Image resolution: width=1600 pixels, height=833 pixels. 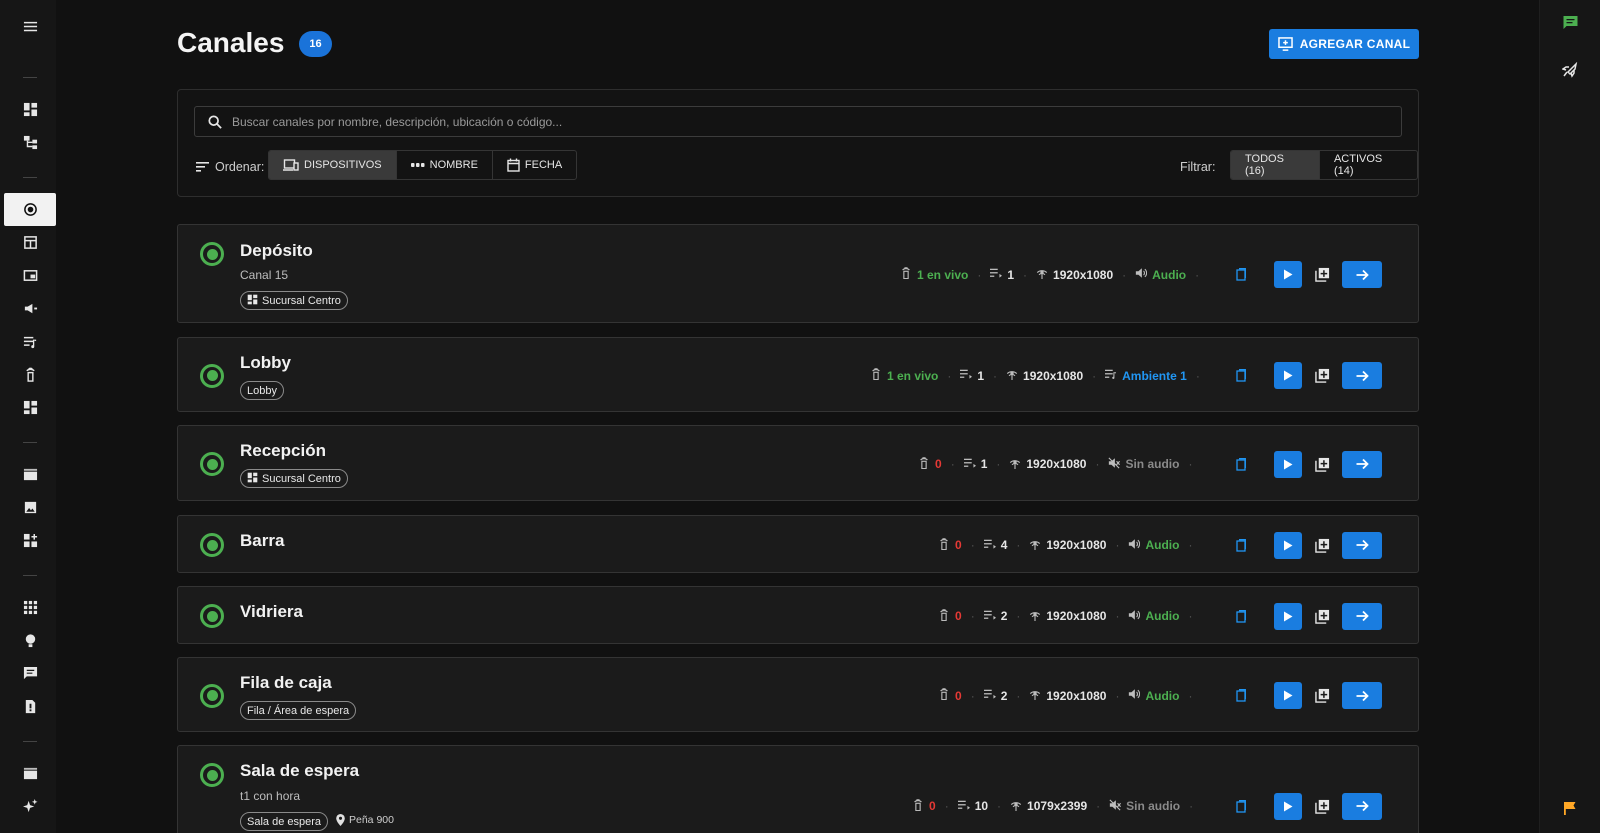 I want to click on queue-count: 4, so click(x=1004, y=545).